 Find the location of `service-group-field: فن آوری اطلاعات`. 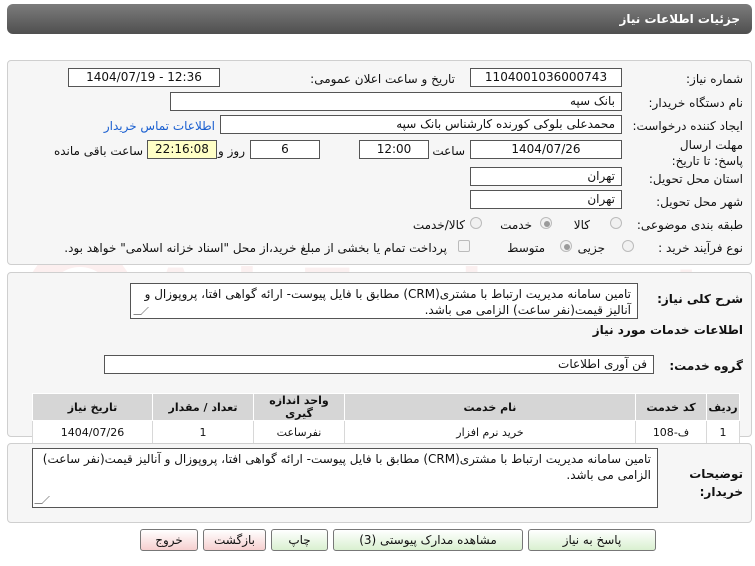

service-group-field: فن آوری اطلاعات is located at coordinates (379, 364).